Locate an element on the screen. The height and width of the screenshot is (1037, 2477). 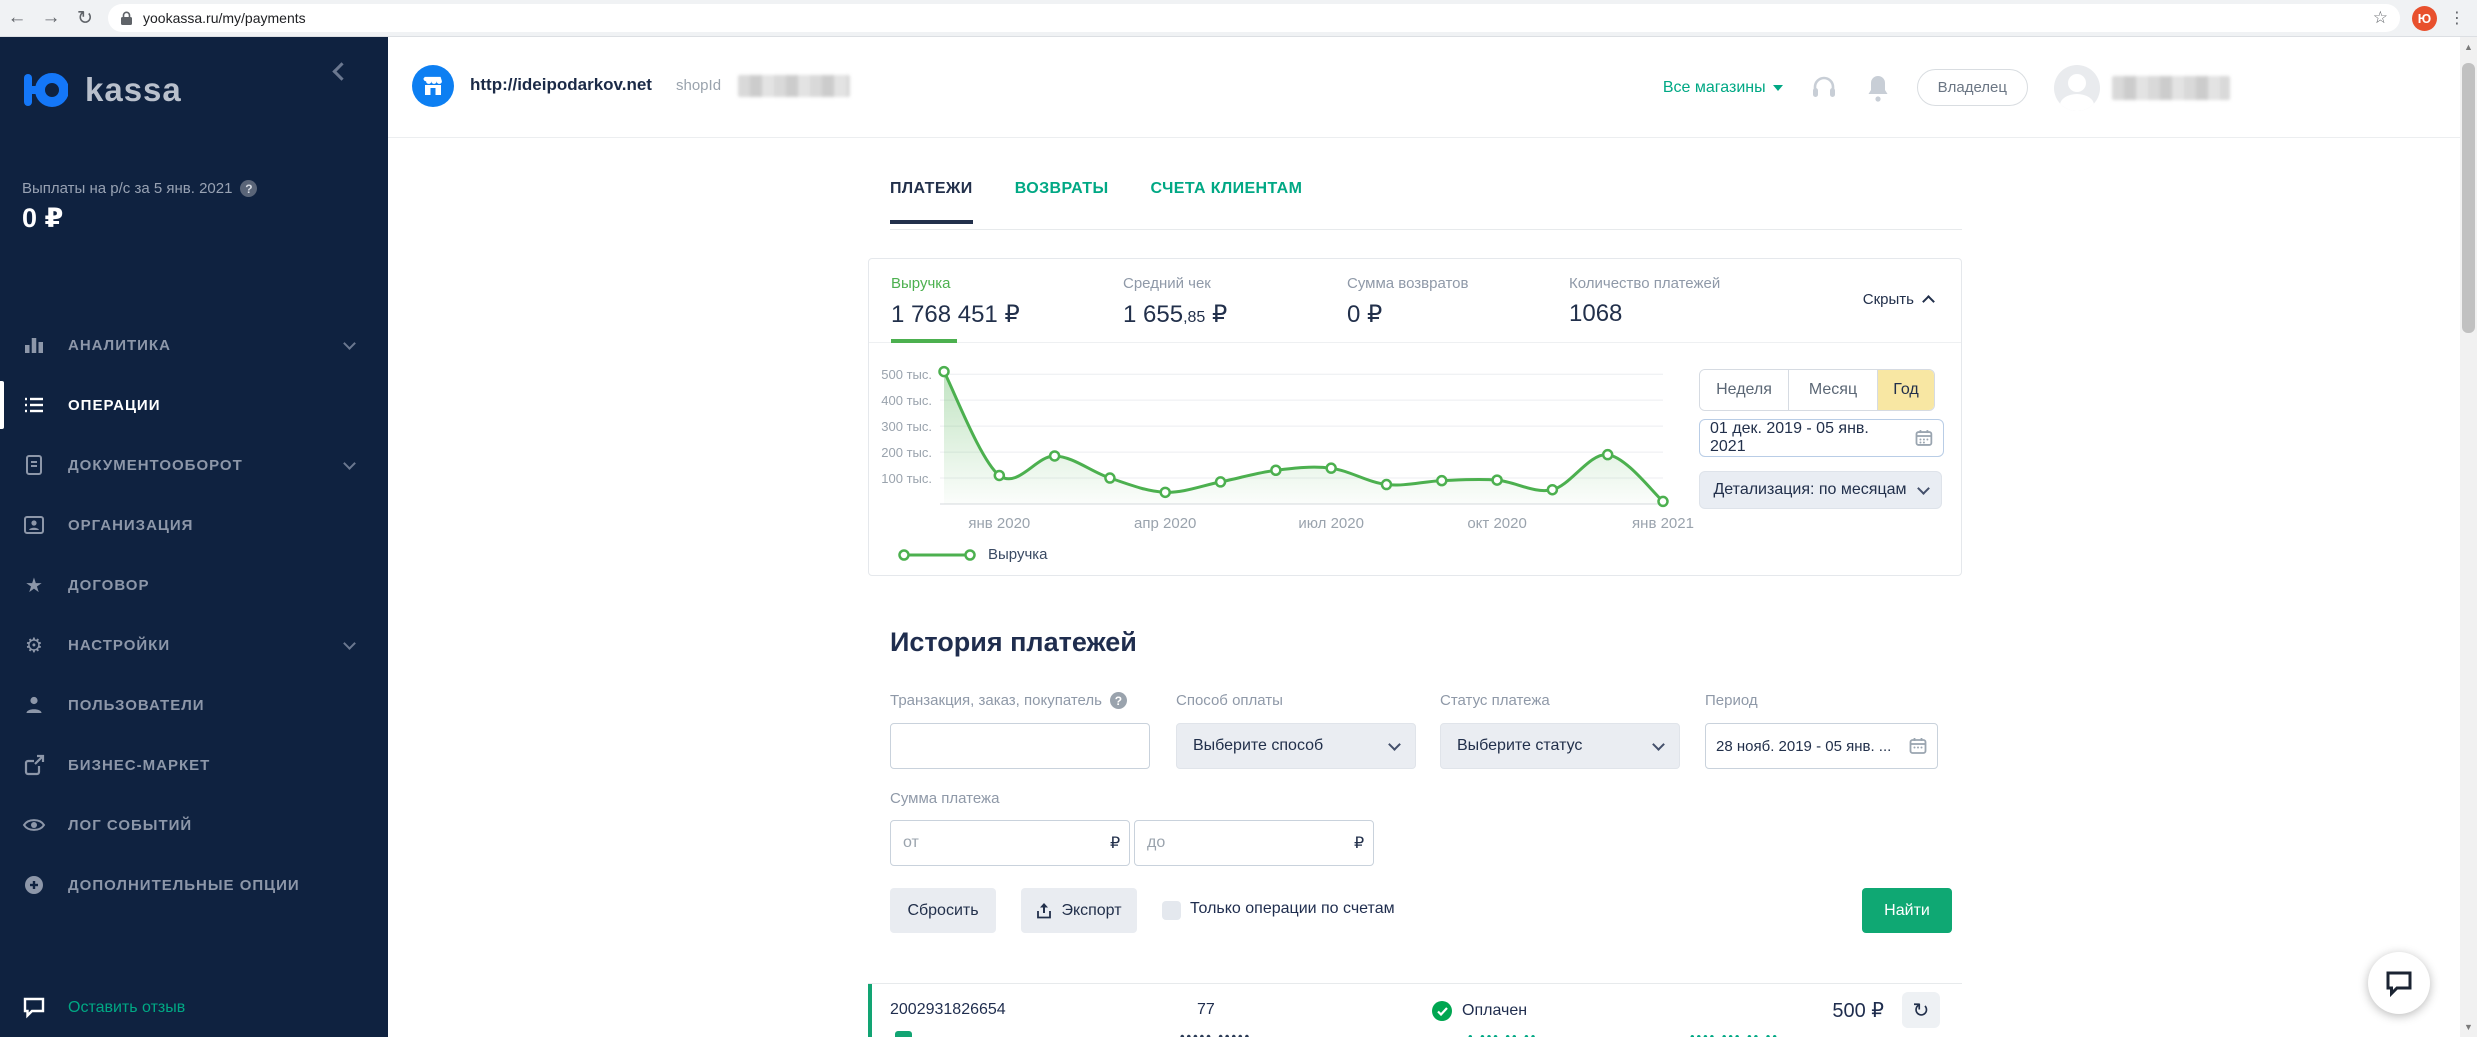
sidebar-item-operations: ОПЕРАЦИИ is located at coordinates (194, 405).